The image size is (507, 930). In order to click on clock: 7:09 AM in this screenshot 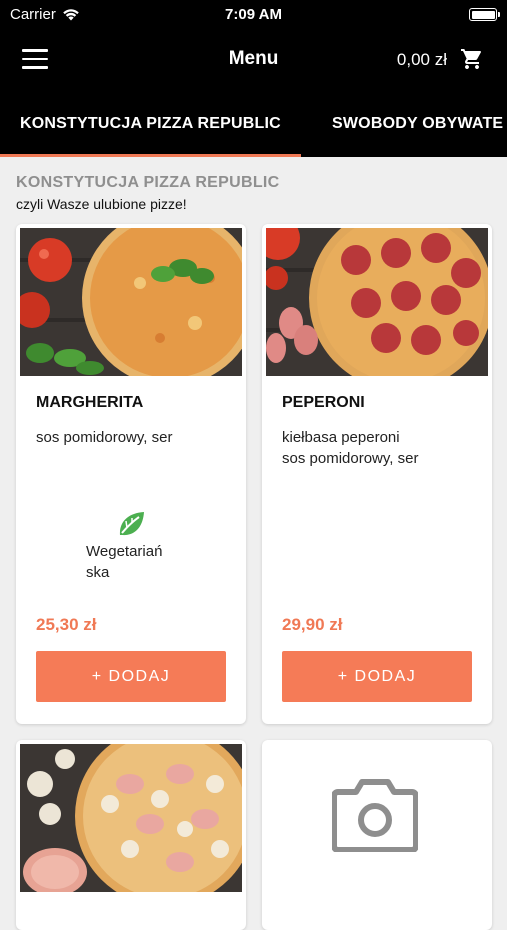, I will do `click(253, 14)`.